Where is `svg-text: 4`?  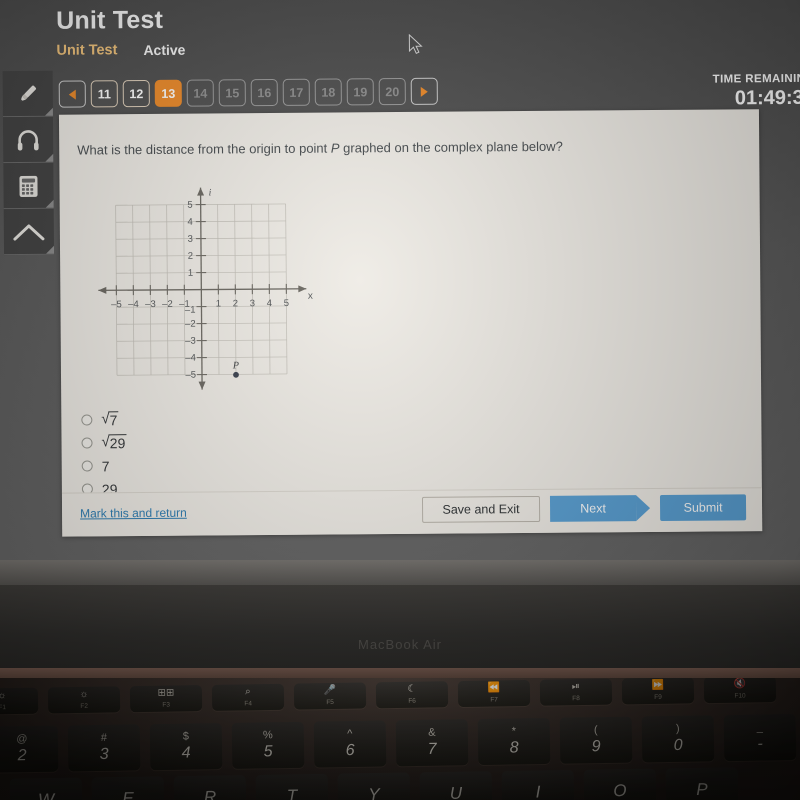
svg-text: 4 is located at coordinates (189, 222).